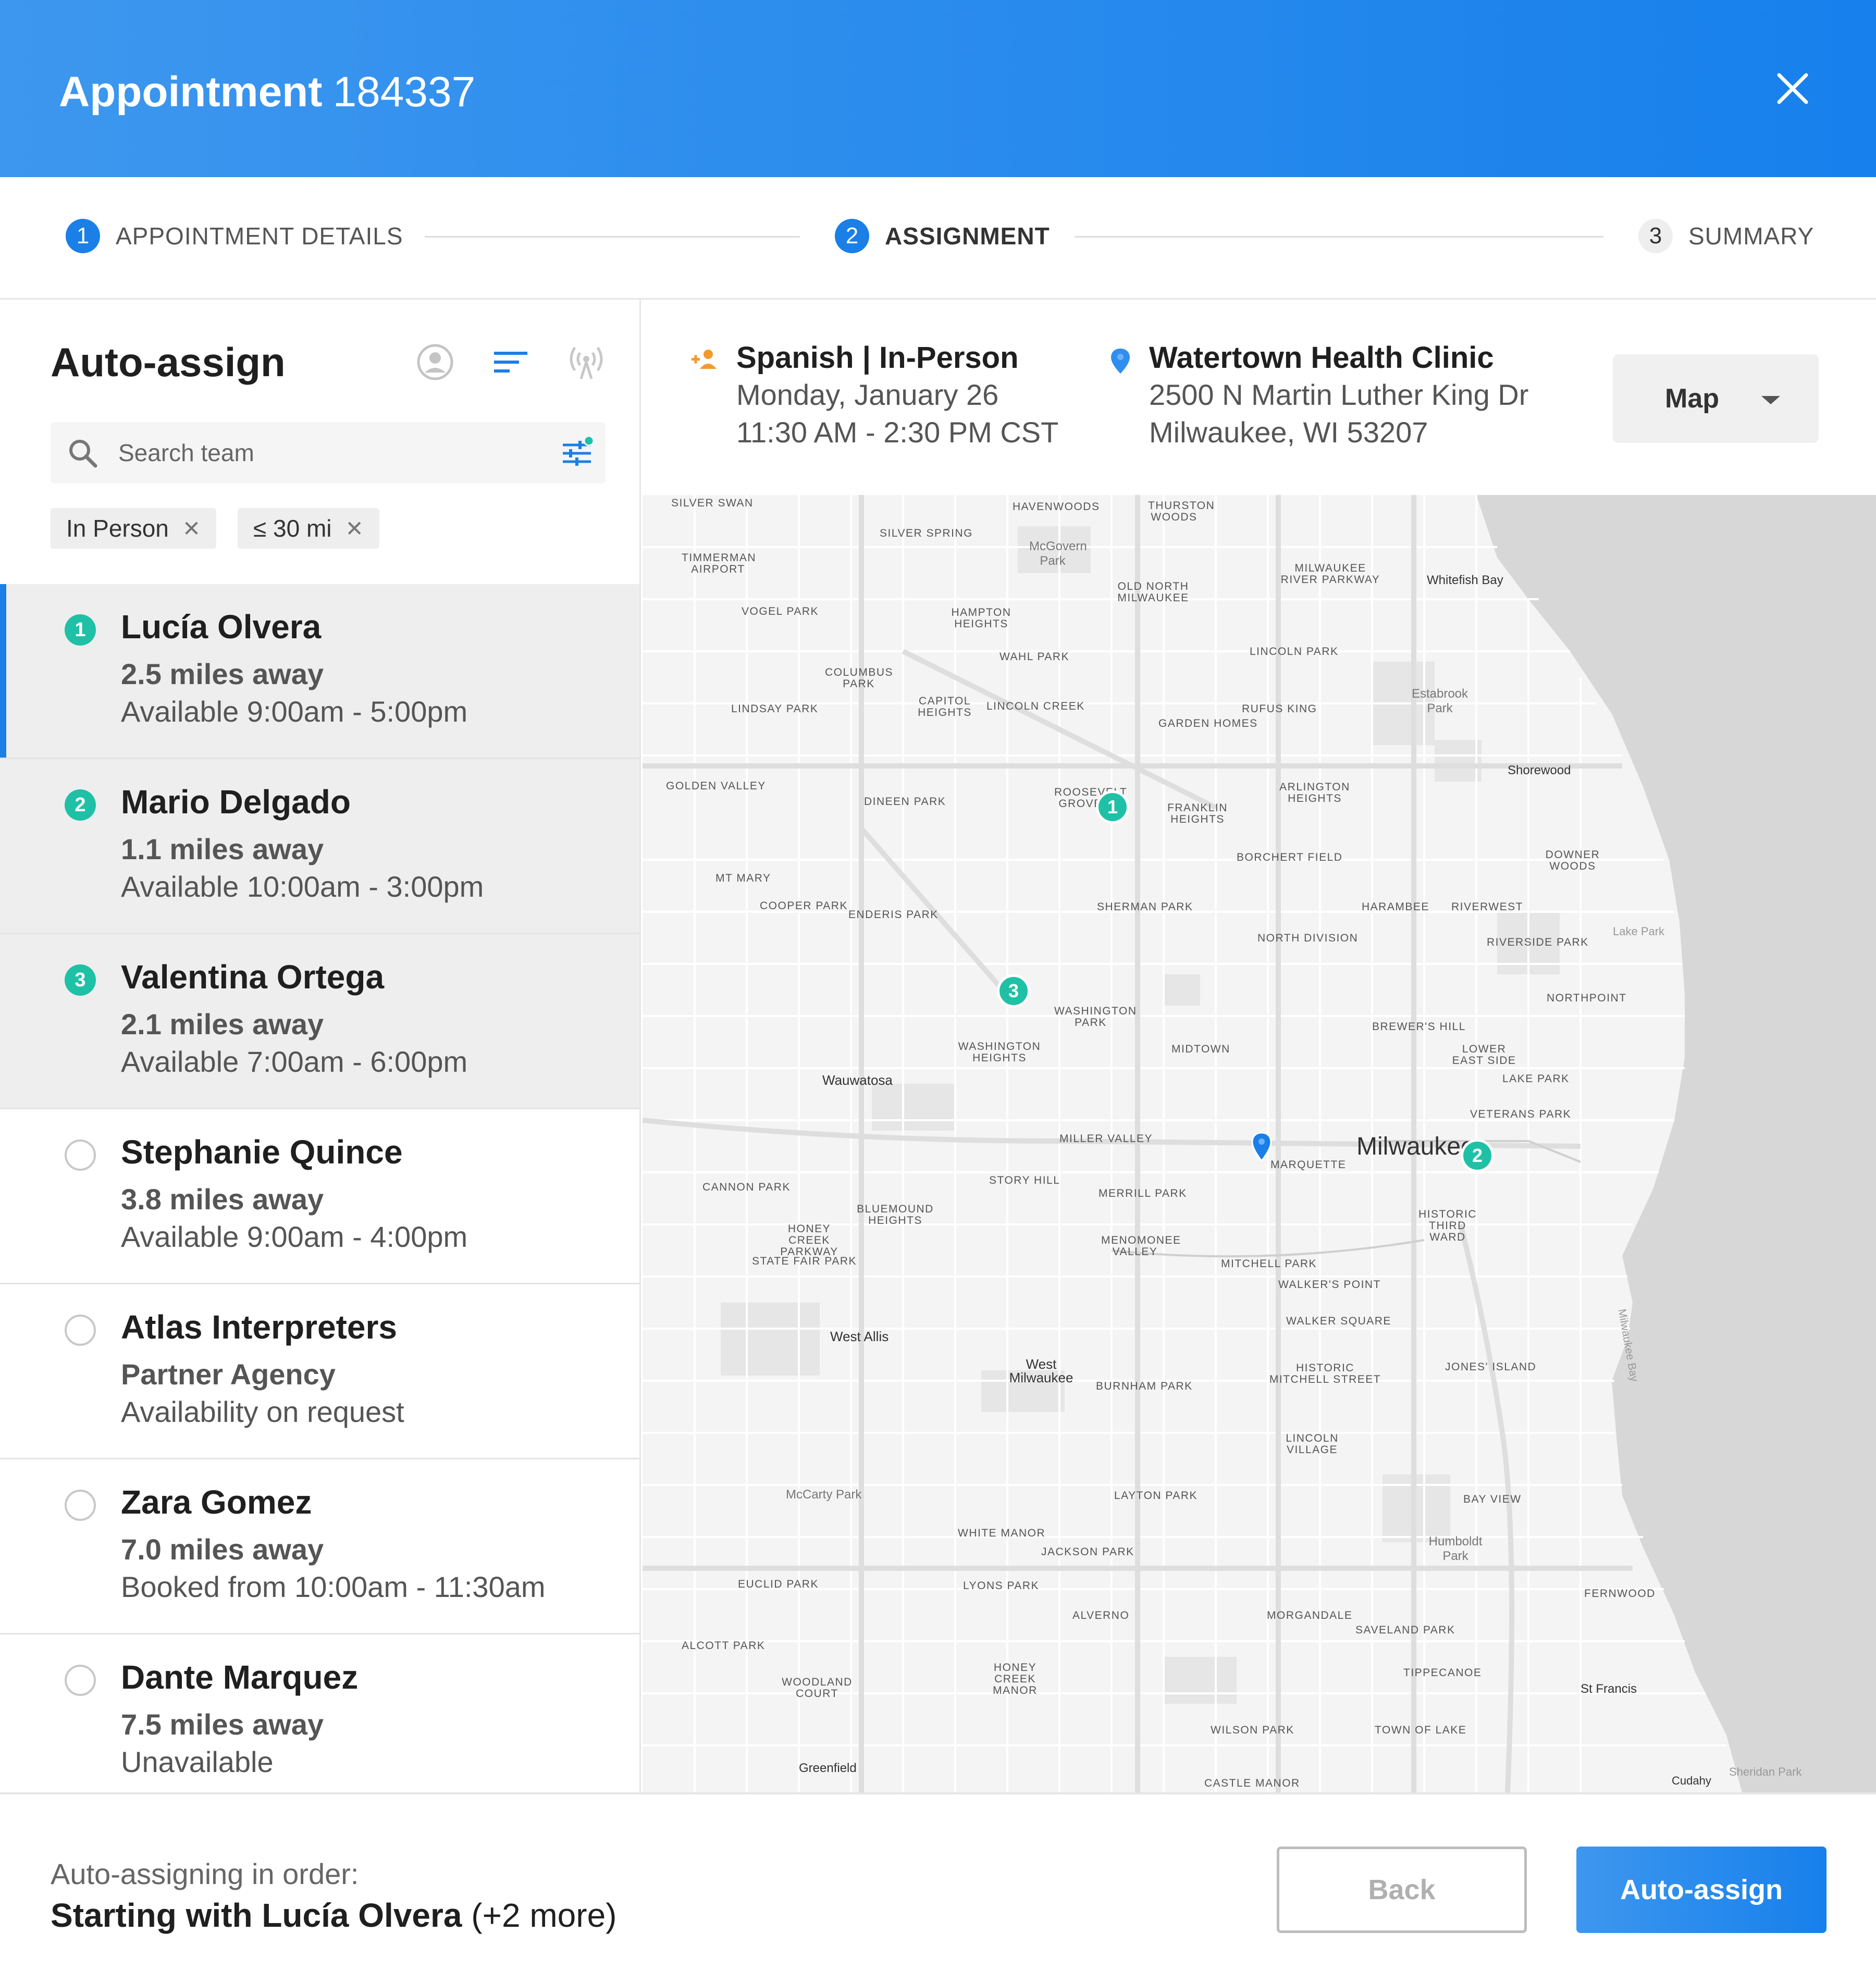 The width and height of the screenshot is (1876, 1982). Describe the element at coordinates (612, 237) in the screenshot. I see `step-connector` at that location.